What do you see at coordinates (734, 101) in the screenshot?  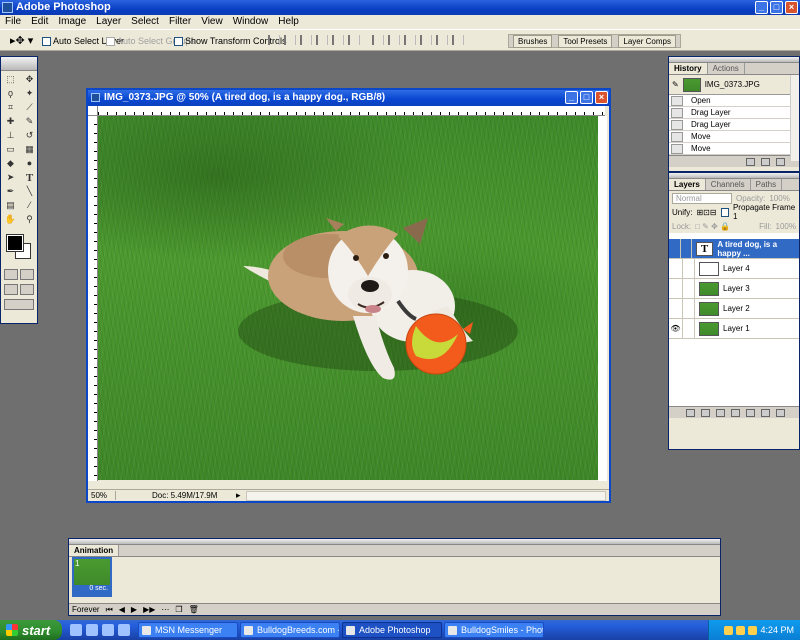 I see `history-item: Open` at bounding box center [734, 101].